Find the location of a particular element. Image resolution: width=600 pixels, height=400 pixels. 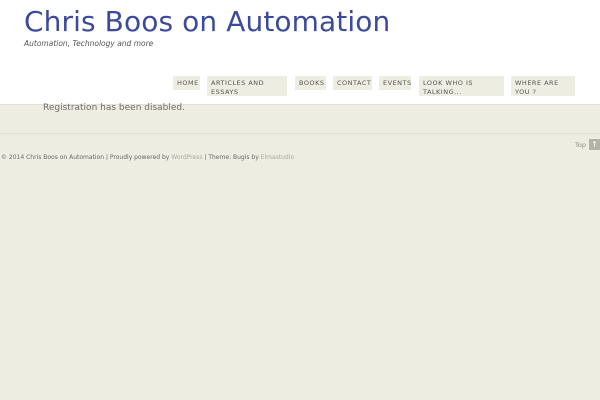

nav-item-articles-and-essays: ARTICLES AND ESSAYS is located at coordinates (247, 86).